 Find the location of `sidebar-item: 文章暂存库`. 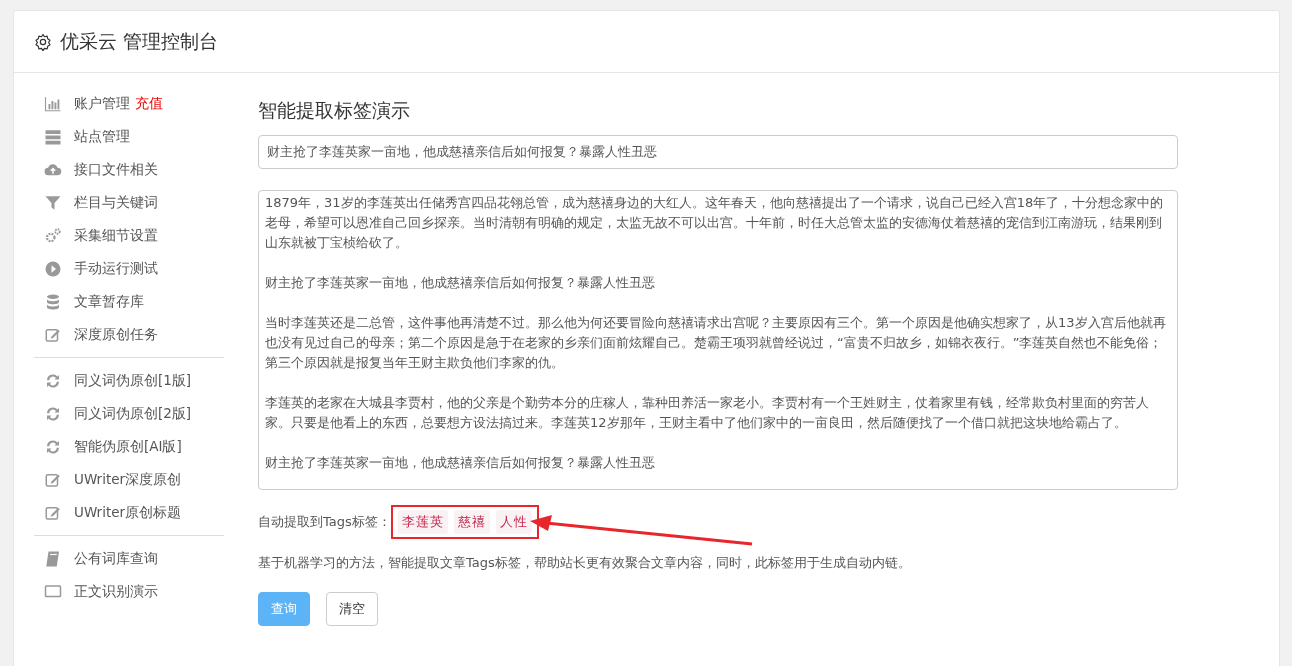

sidebar-item: 文章暂存库 is located at coordinates (129, 301).